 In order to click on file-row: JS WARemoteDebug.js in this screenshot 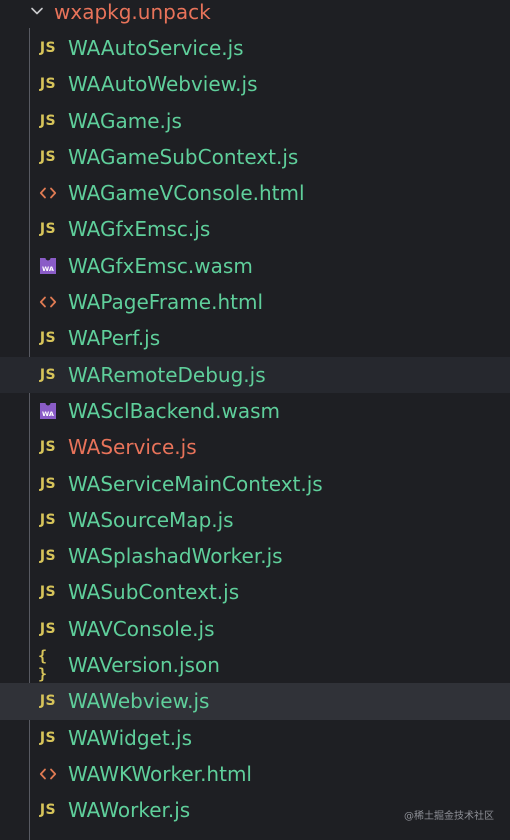, I will do `click(255, 374)`.